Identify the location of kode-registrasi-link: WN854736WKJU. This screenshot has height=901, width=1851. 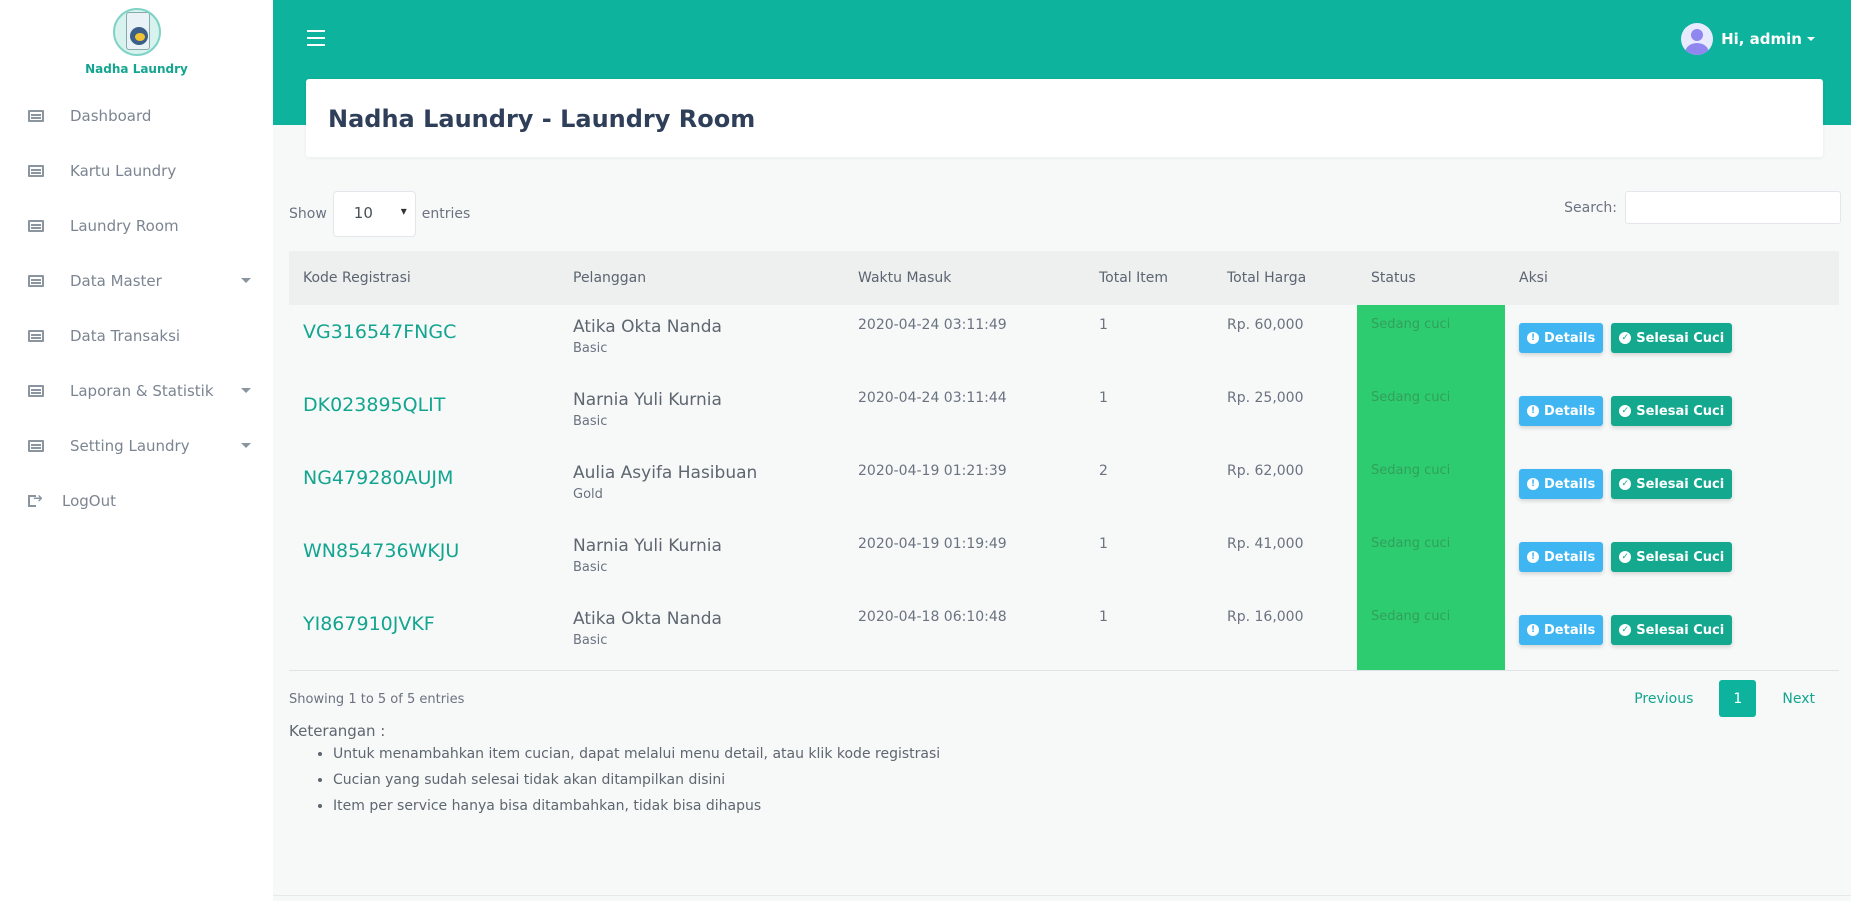
(431, 551).